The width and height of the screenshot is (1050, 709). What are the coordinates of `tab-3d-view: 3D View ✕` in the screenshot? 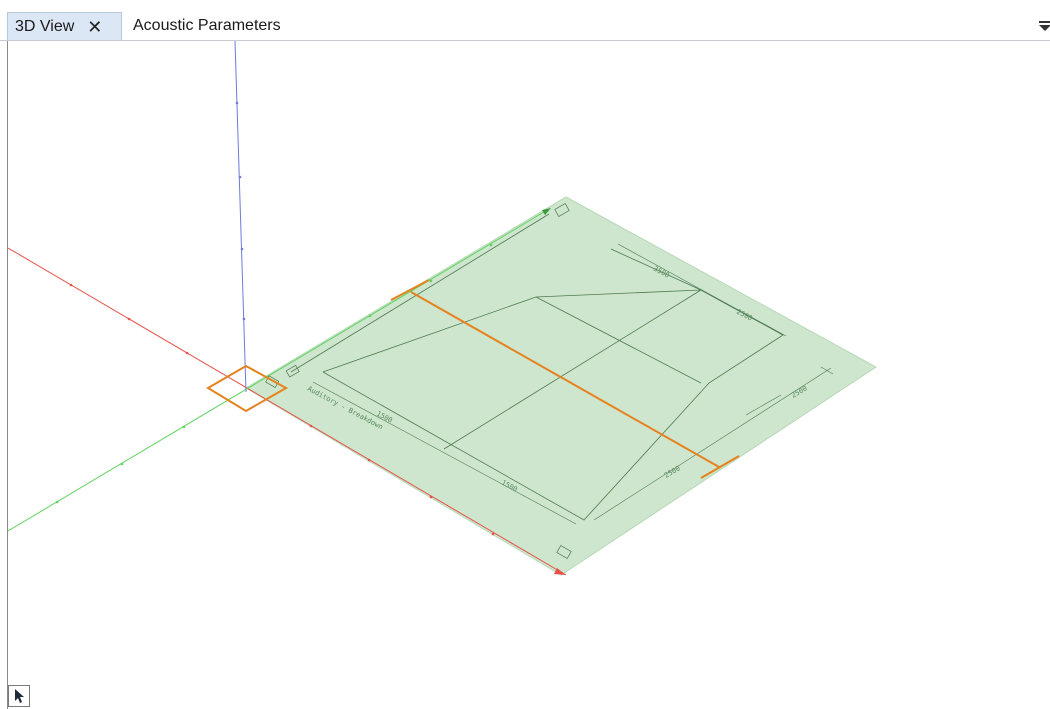 It's located at (64, 26).